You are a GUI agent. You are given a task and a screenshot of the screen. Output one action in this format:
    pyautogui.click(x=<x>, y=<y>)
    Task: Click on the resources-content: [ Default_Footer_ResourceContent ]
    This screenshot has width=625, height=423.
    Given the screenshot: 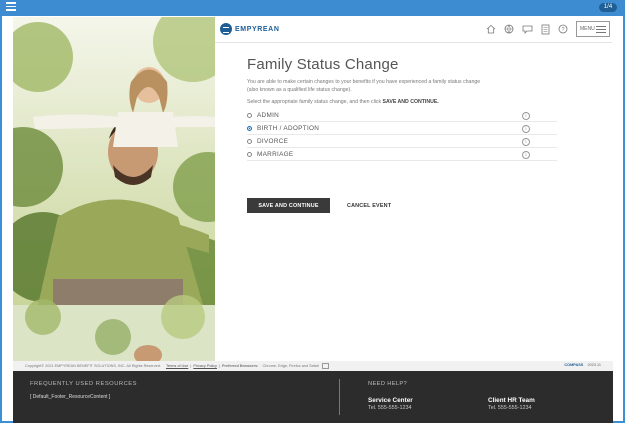 What is the action you would take?
    pyautogui.click(x=83, y=397)
    